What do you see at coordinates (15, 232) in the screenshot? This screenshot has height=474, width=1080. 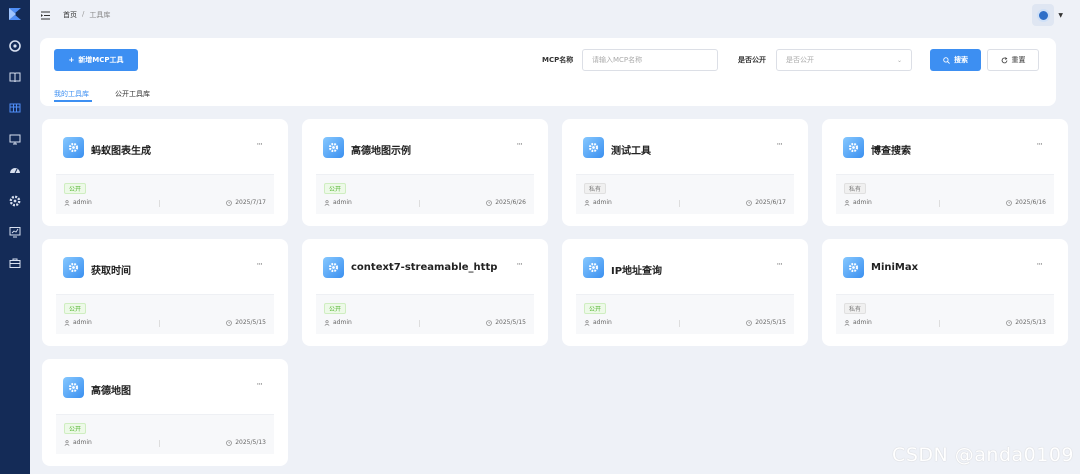 I see `nav-chart-icon` at bounding box center [15, 232].